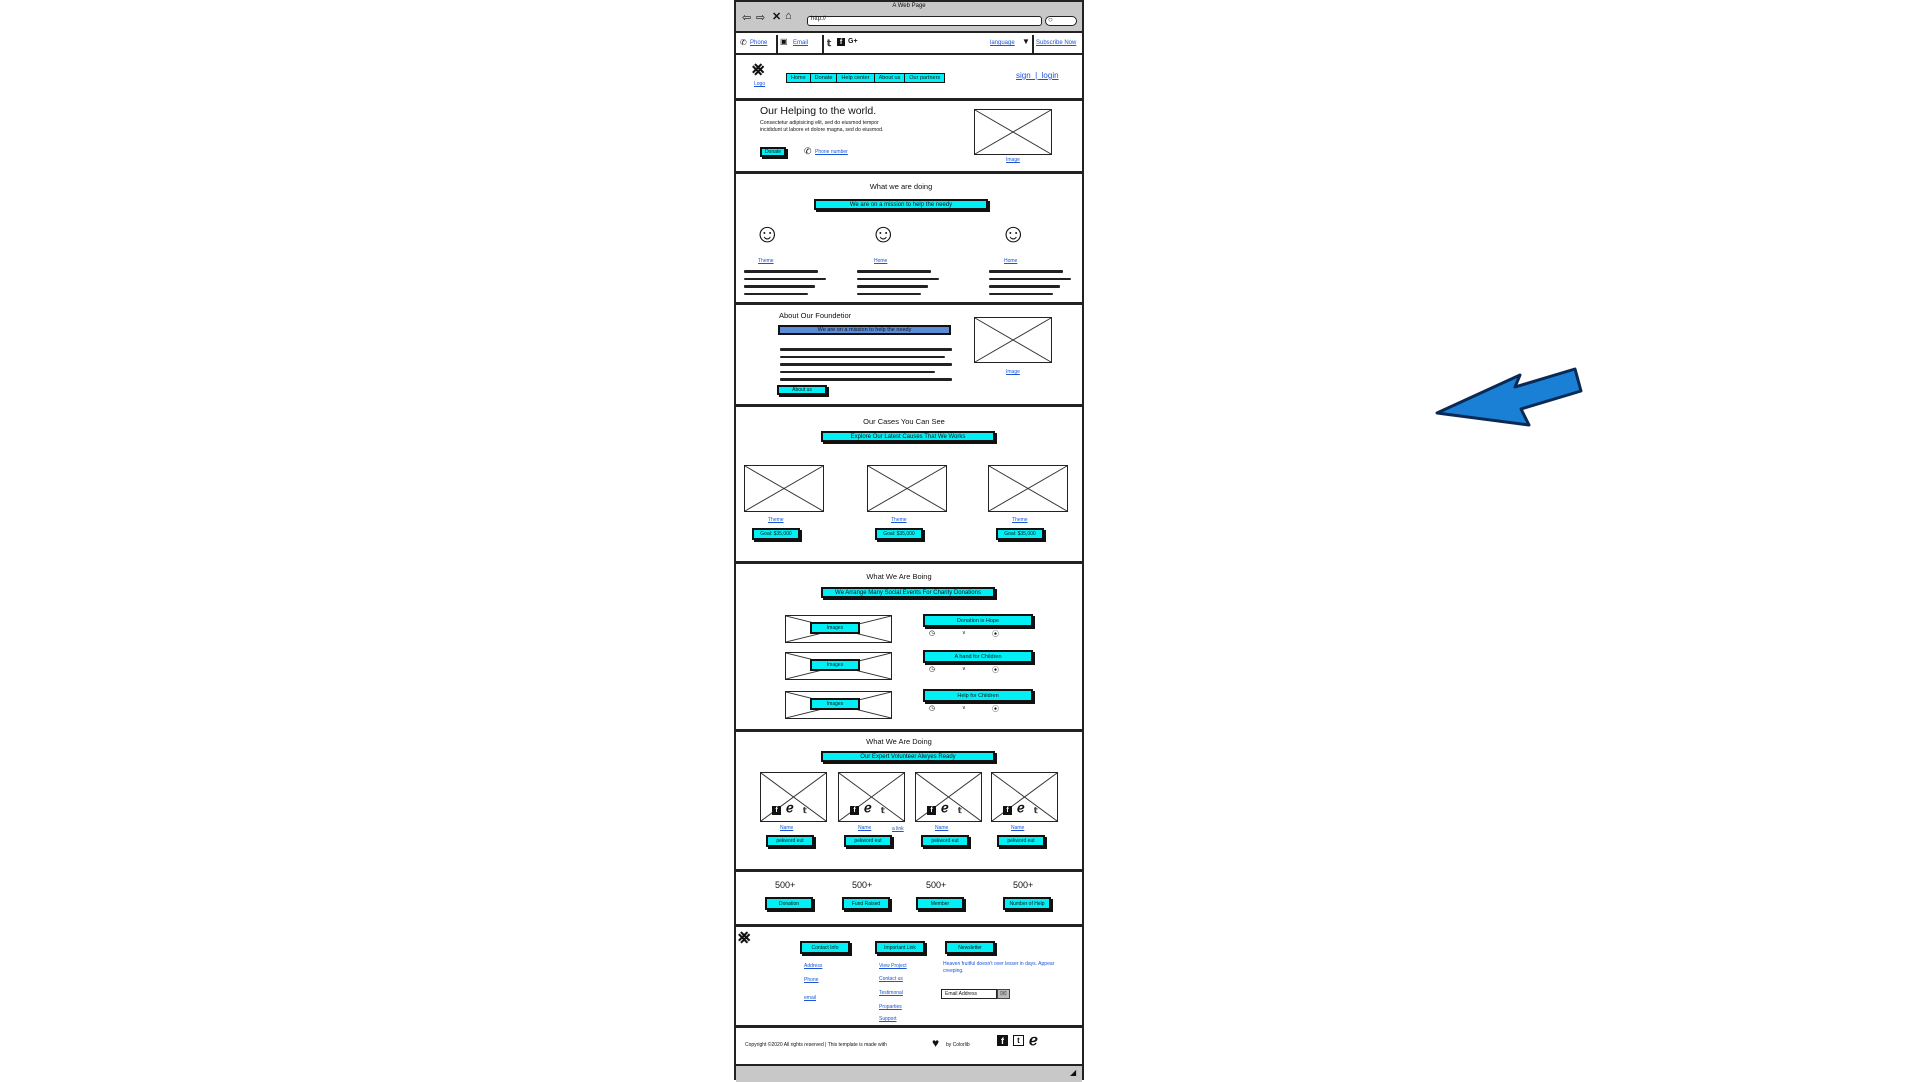 The image size is (1920, 1082). I want to click on sign-login-link: sign | login, so click(1037, 75).